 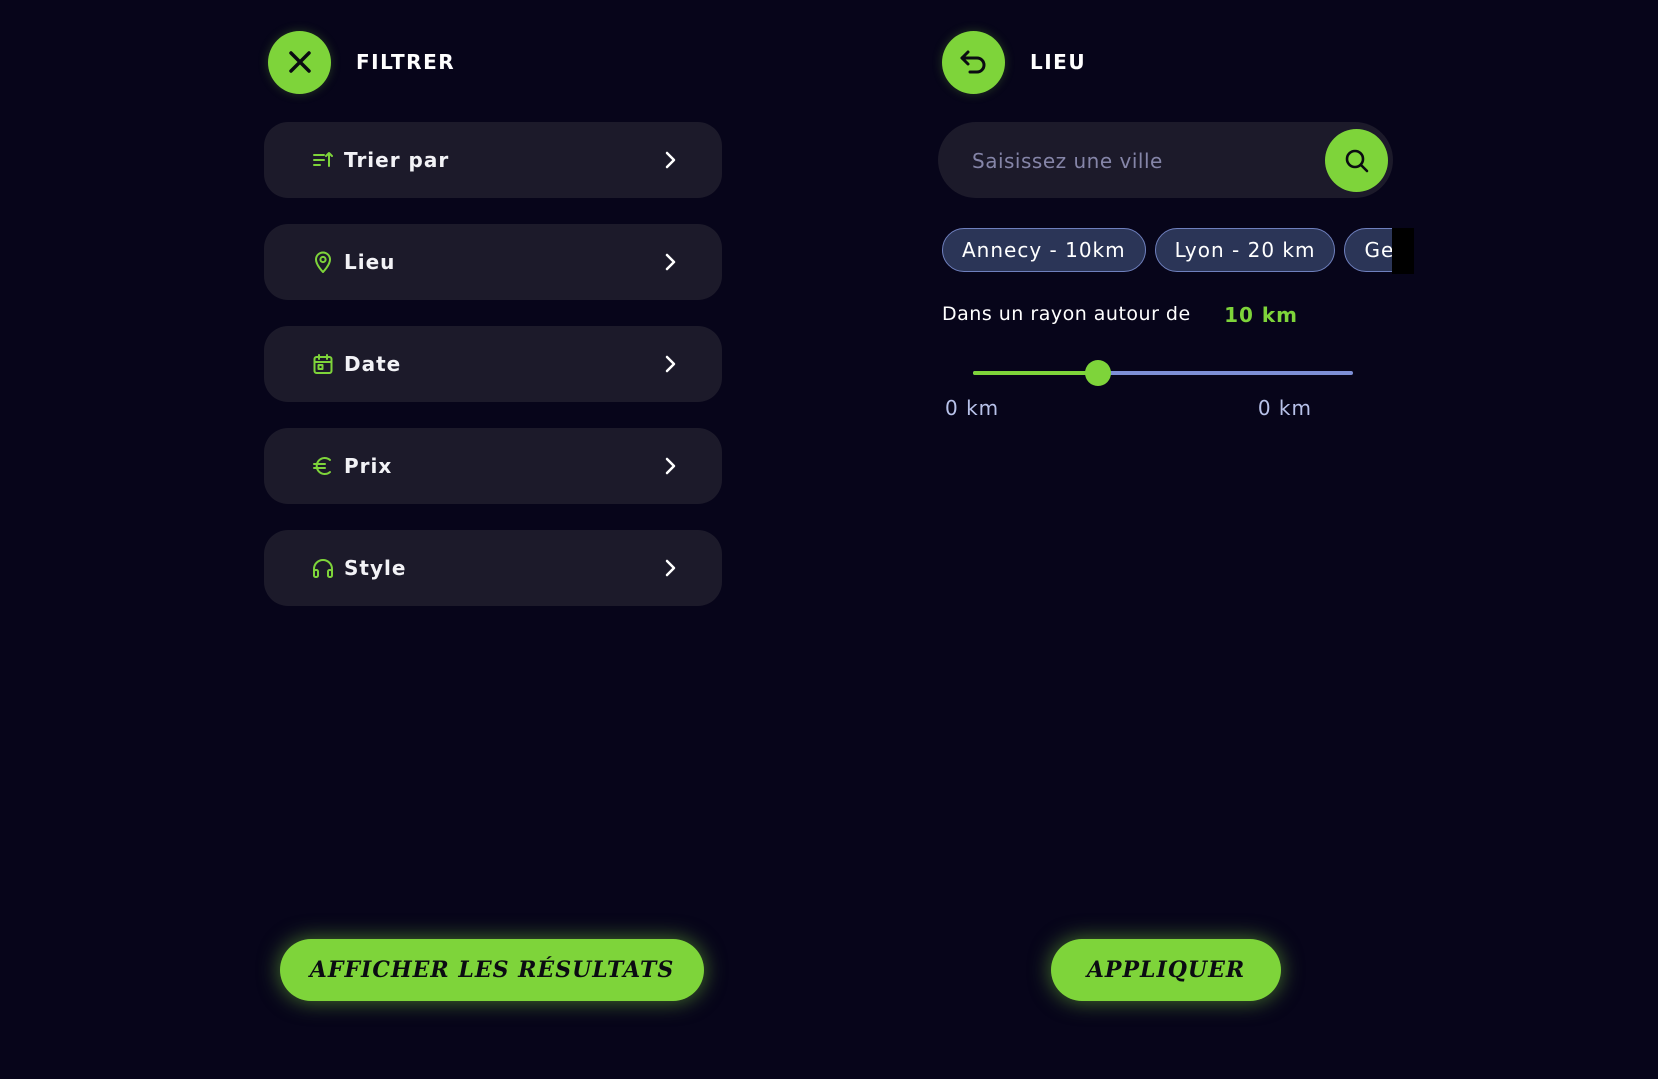 What do you see at coordinates (972, 408) in the screenshot?
I see `slider-min-label: 0 km` at bounding box center [972, 408].